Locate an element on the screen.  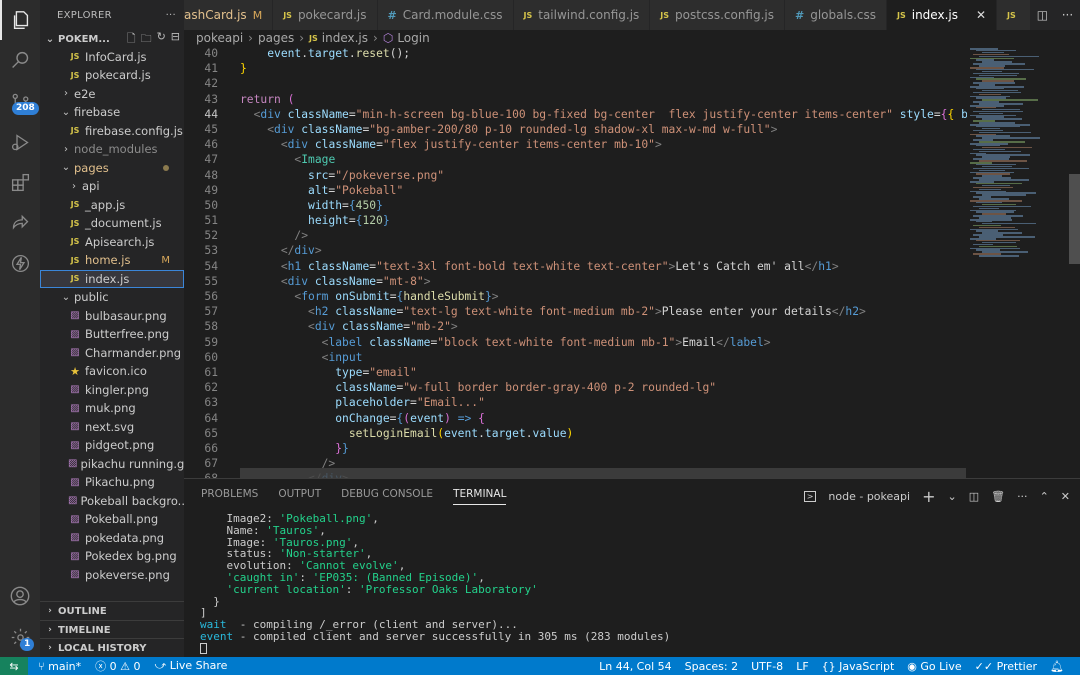
tree-item: › e2e is located at coordinates (112, 94).